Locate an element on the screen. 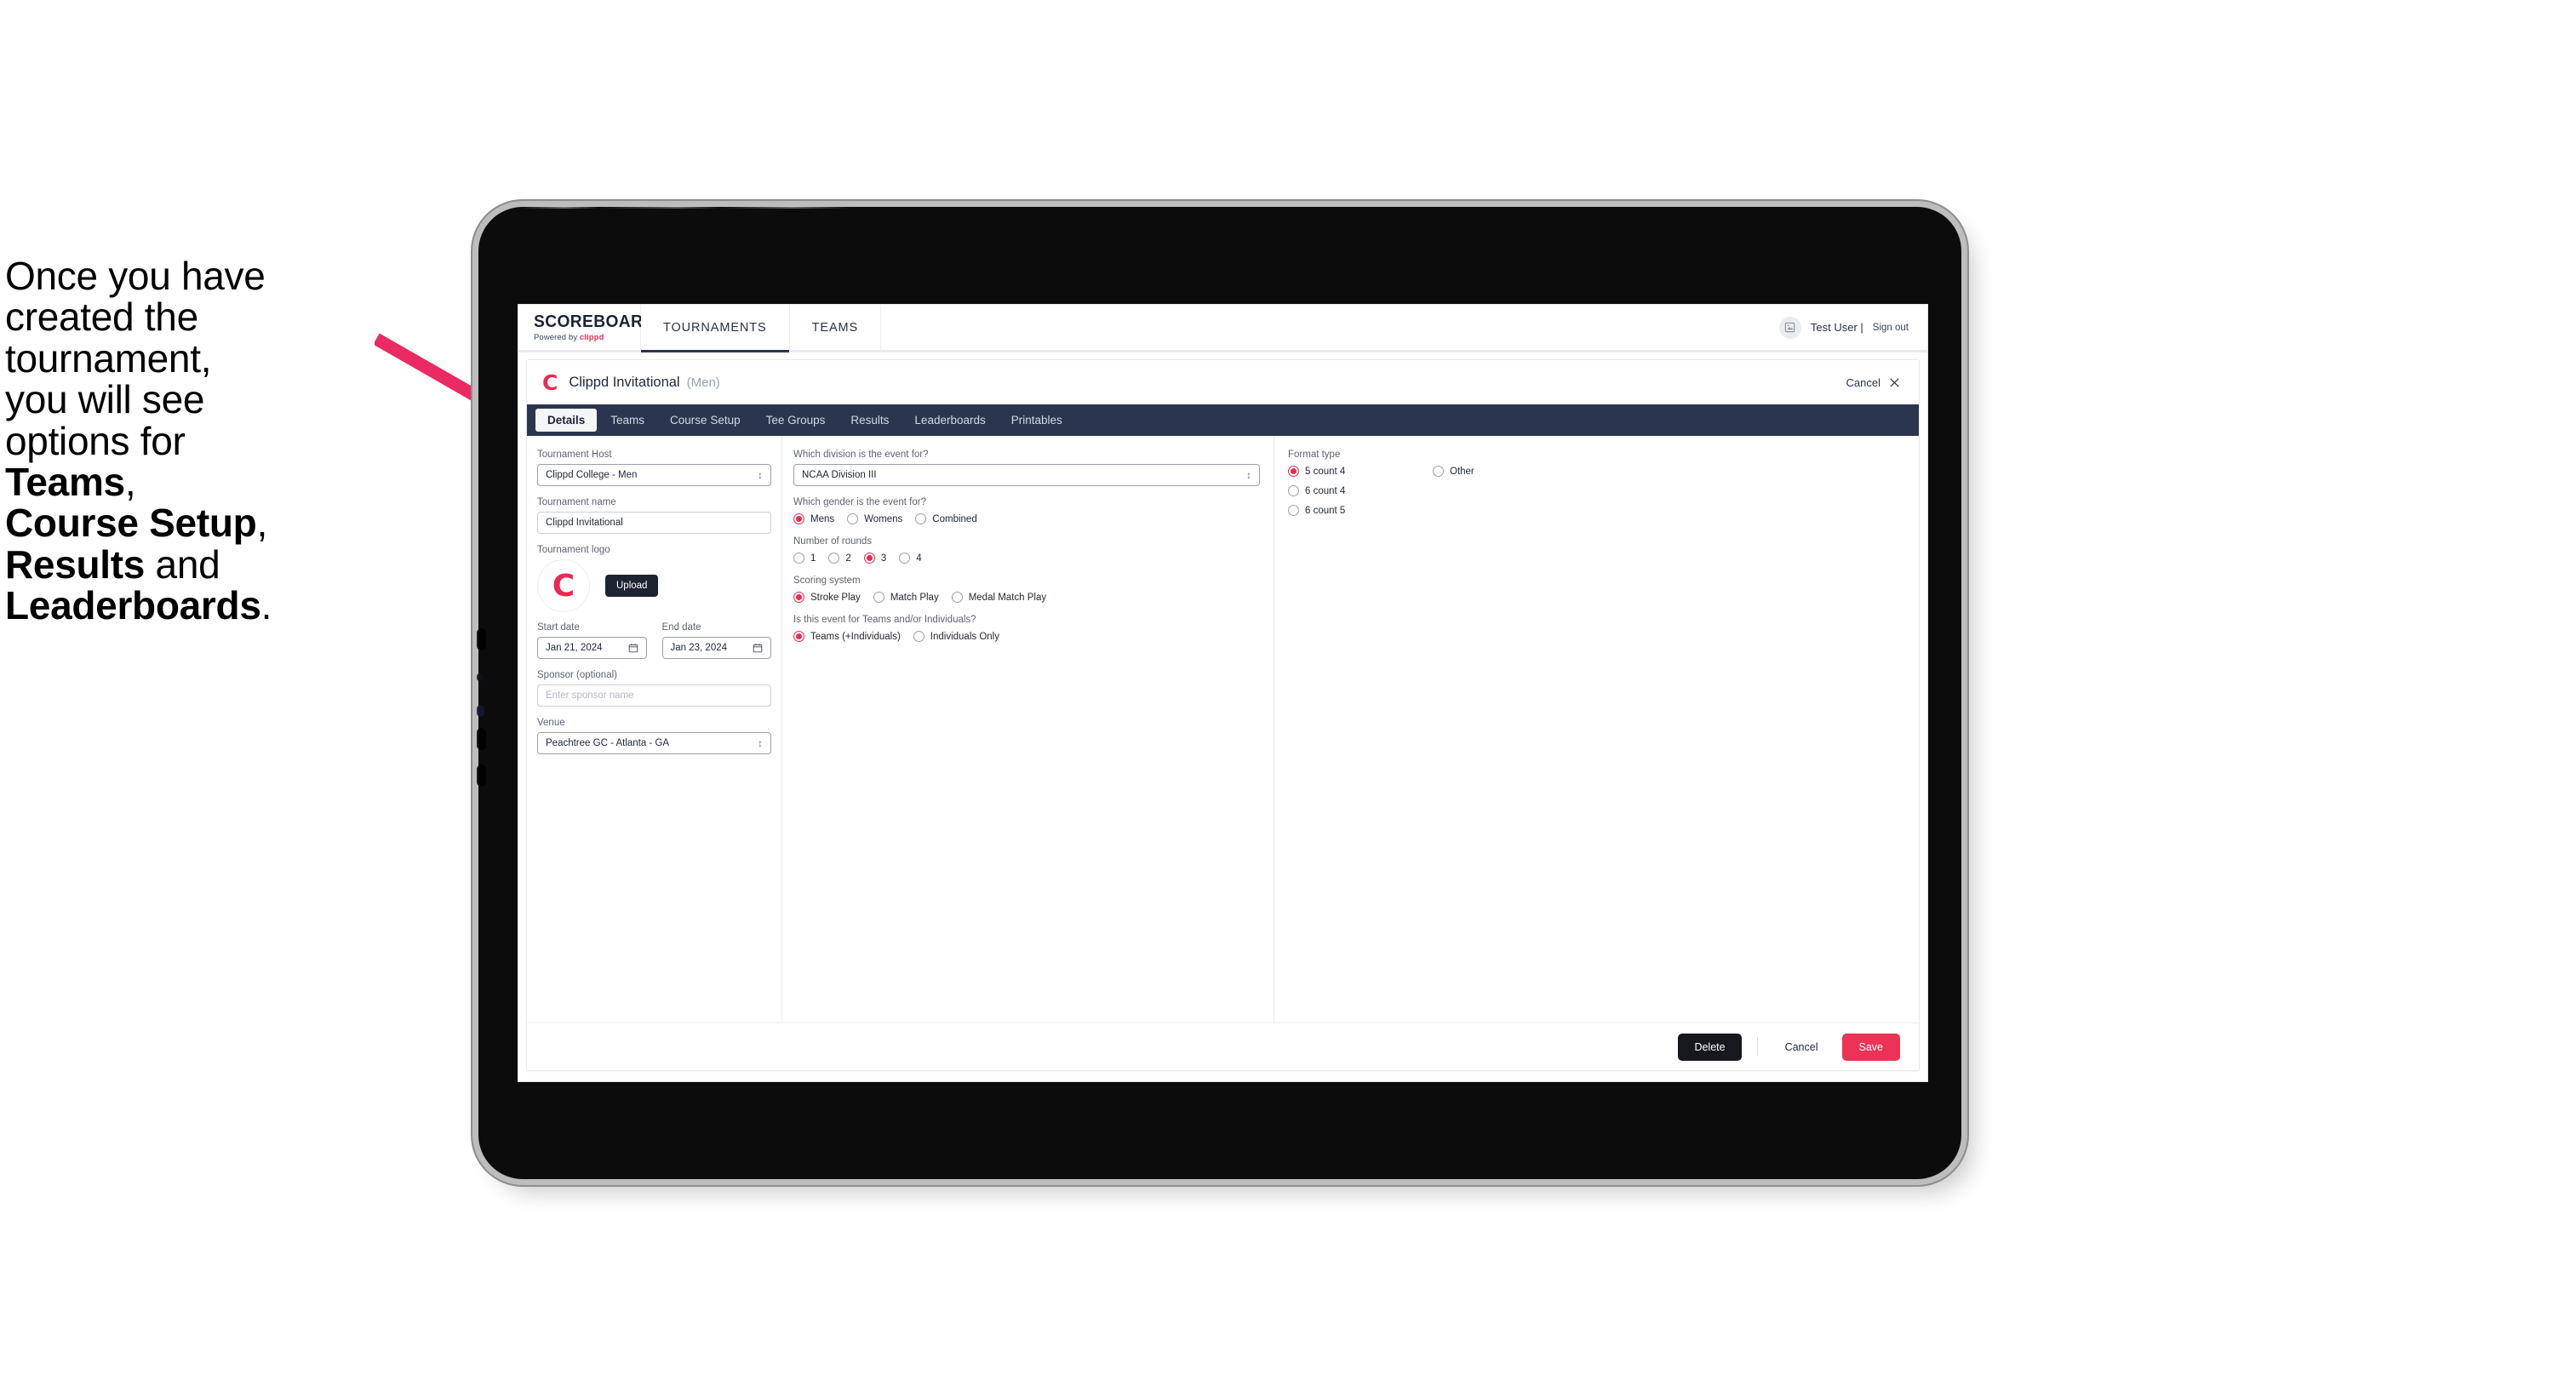 Image resolution: width=2576 pixels, height=1386 pixels. radio-format-6-count-4: 6 count 4 is located at coordinates (1317, 490).